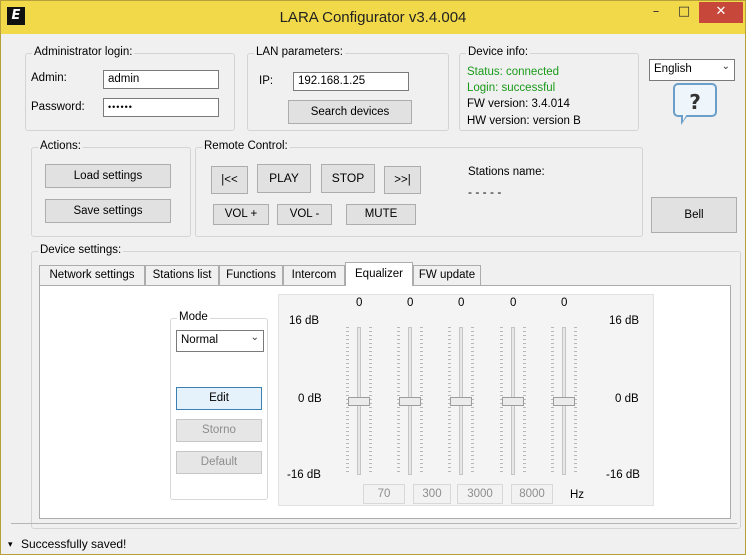  Describe the element at coordinates (694, 215) in the screenshot. I see `bell-button: Bell` at that location.